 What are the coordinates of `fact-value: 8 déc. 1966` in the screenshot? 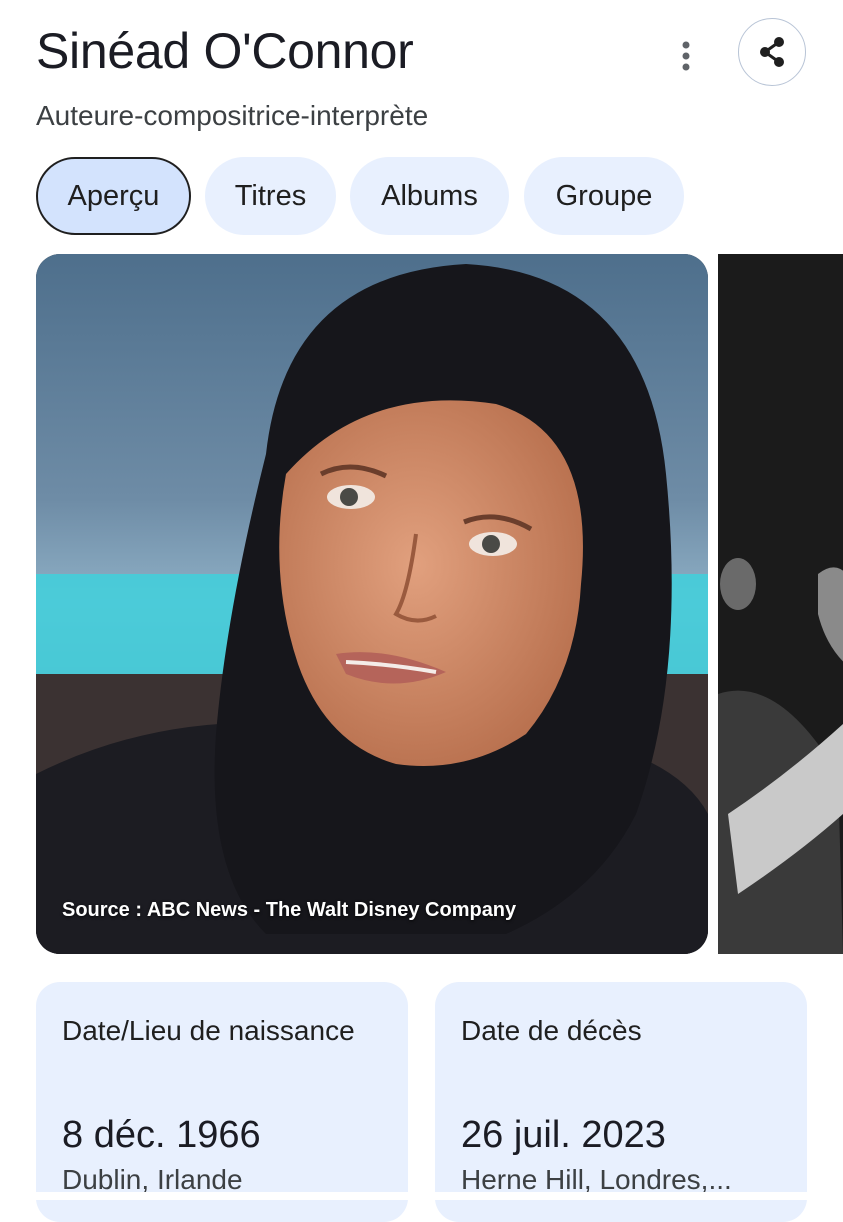 It's located at (161, 1135).